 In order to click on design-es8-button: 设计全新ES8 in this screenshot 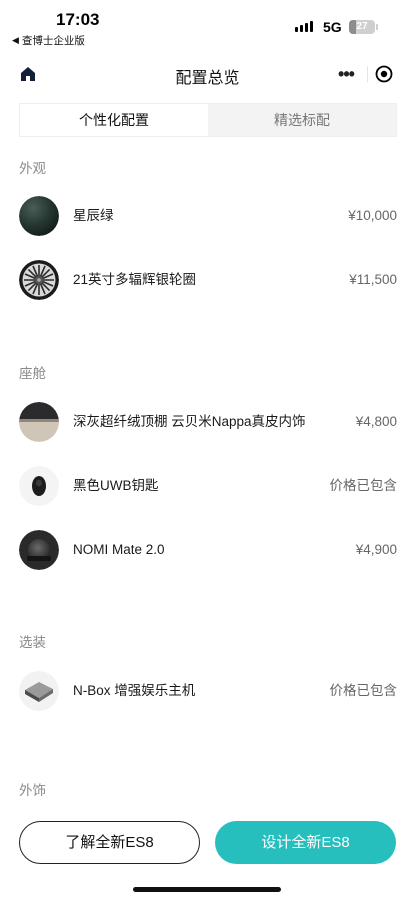, I will do `click(305, 842)`.